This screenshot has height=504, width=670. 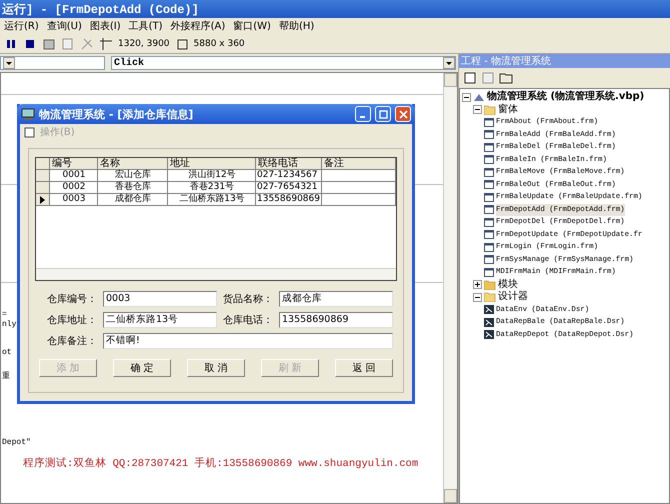 What do you see at coordinates (145, 26) in the screenshot?
I see `menu-item: 工具(T)` at bounding box center [145, 26].